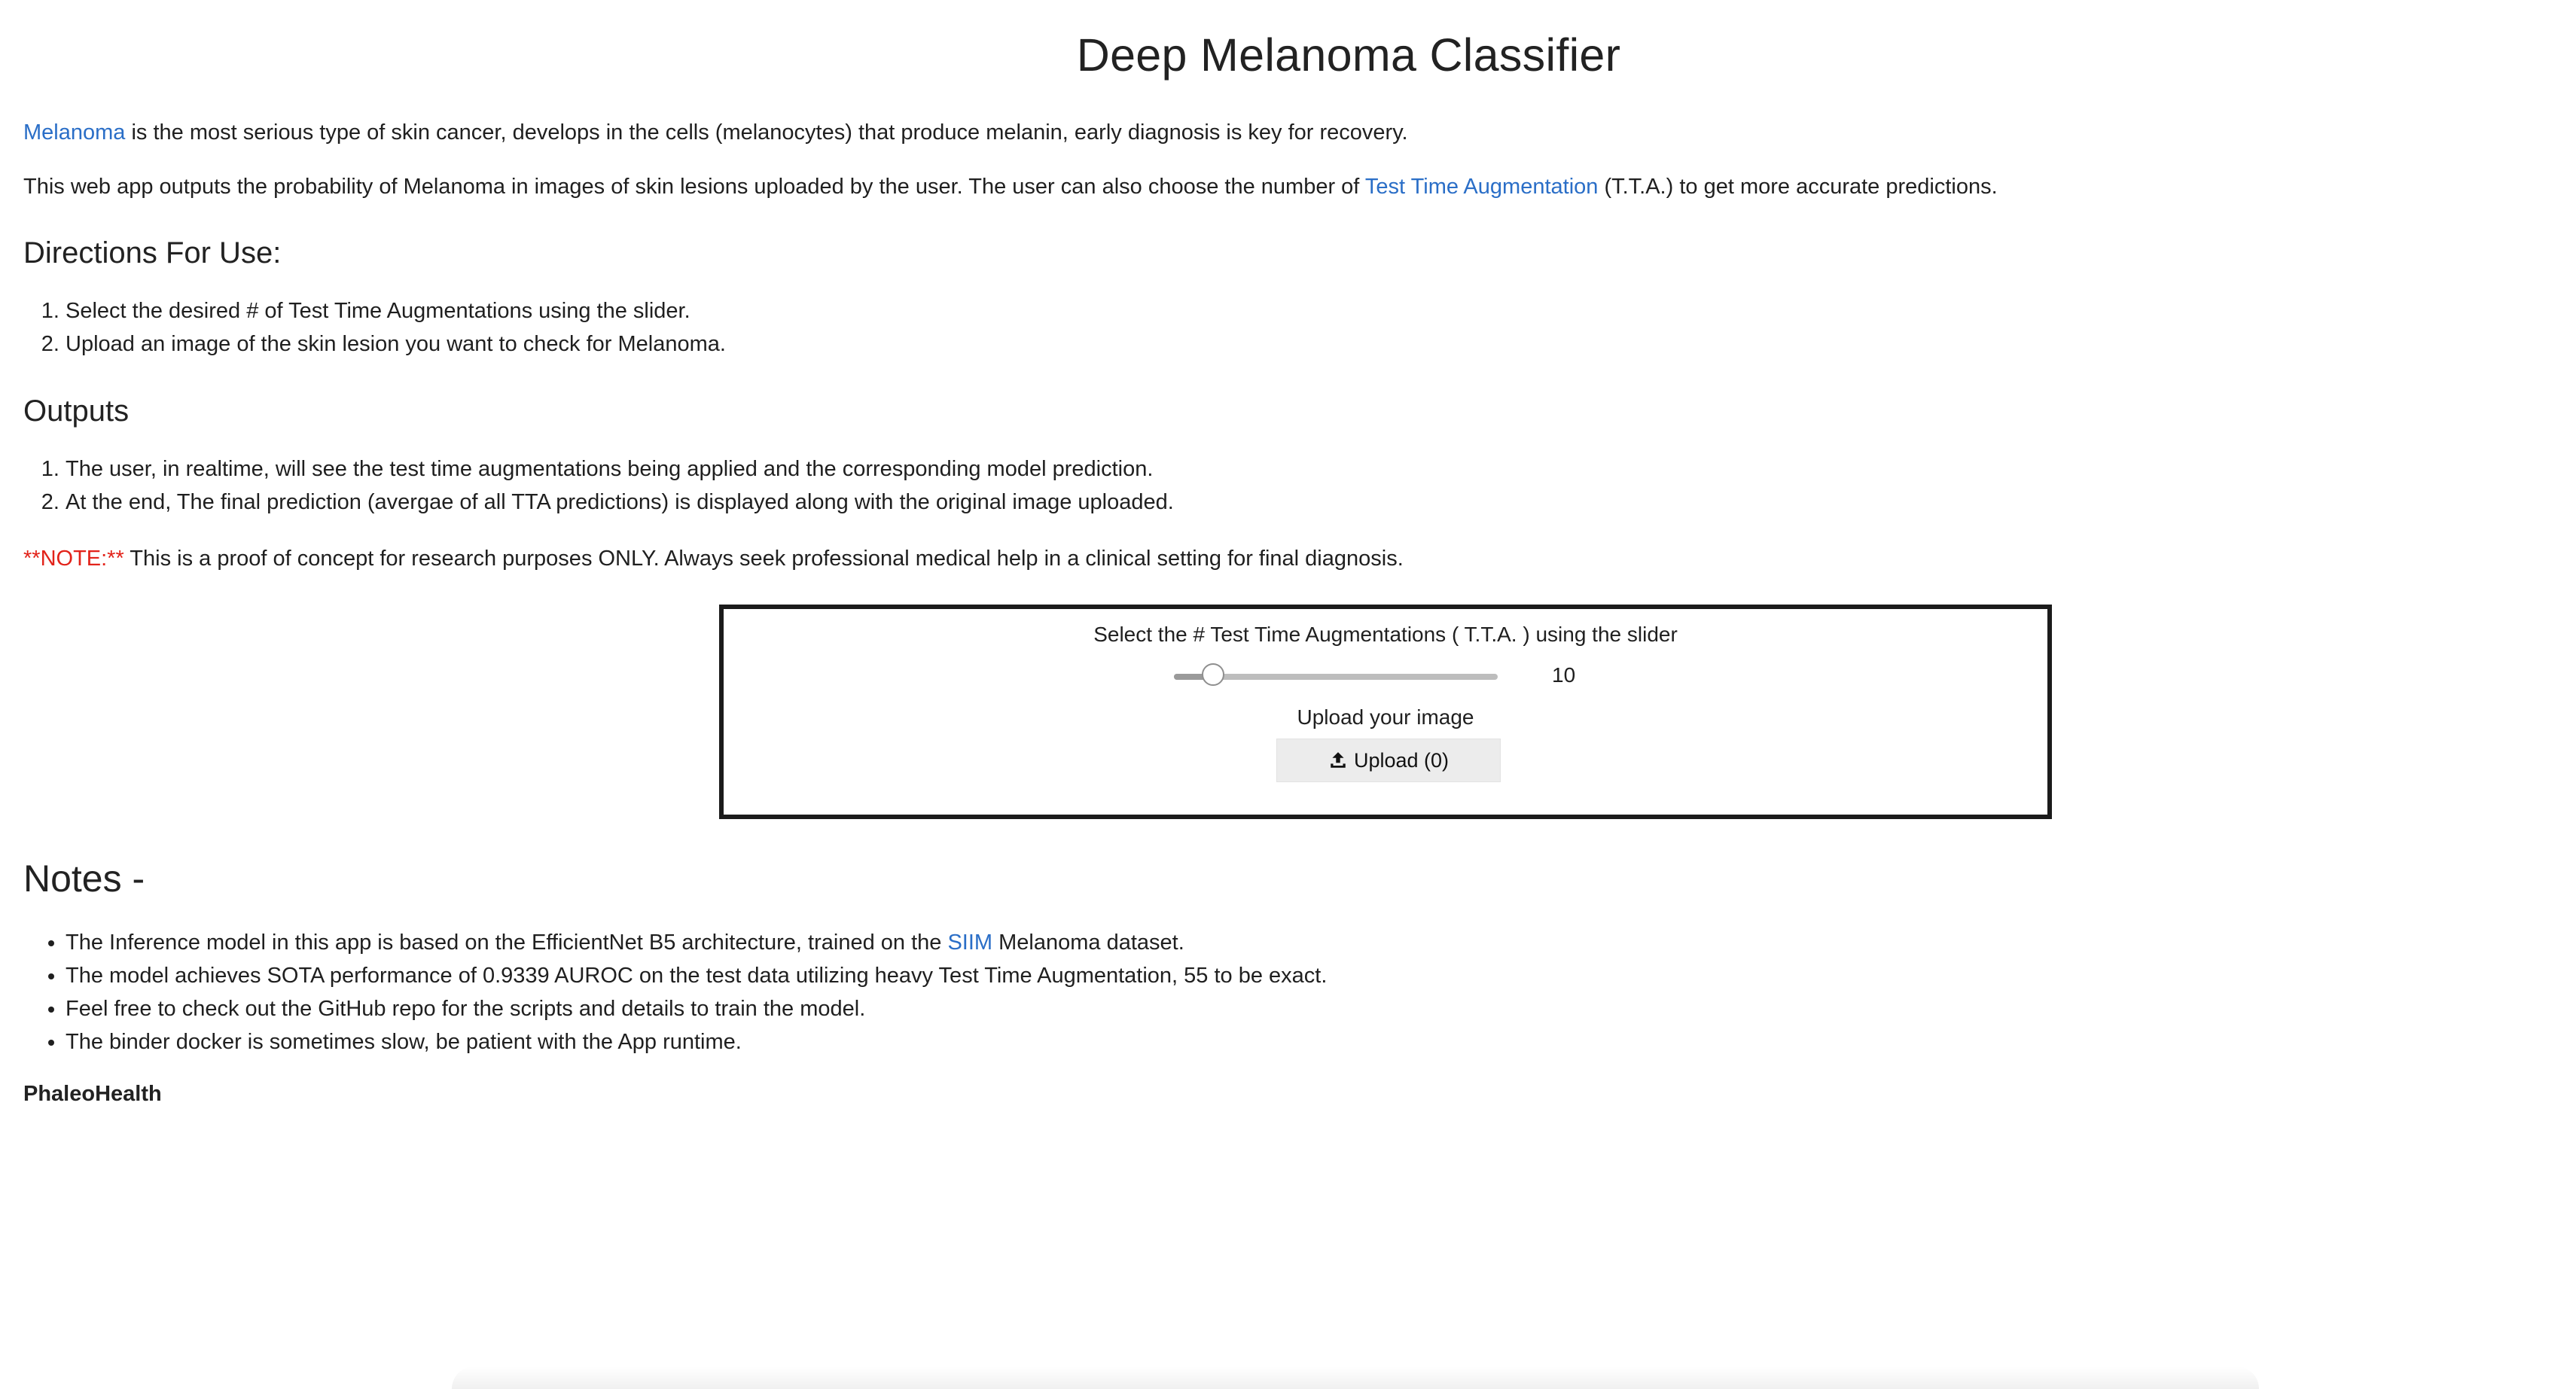 This screenshot has height=1389, width=2576. Describe the element at coordinates (1088, 943) in the screenshot. I see `notes-item1-after: Melanoma dataset.` at that location.